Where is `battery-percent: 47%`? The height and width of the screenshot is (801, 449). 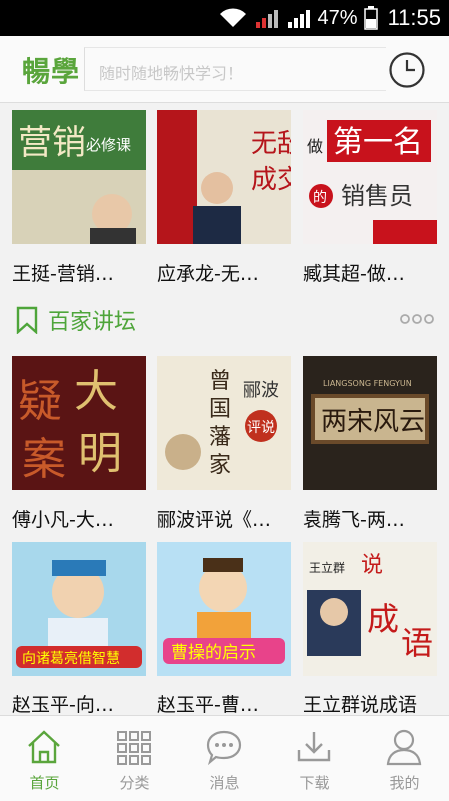
battery-percent: 47% is located at coordinates (337, 17).